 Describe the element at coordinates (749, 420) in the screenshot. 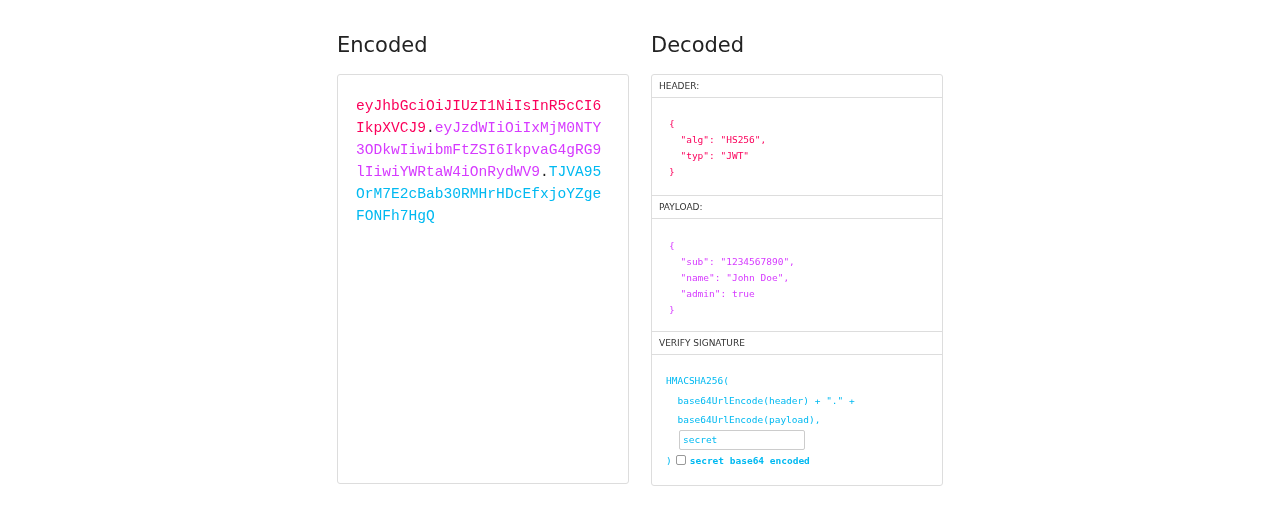

I see `code-line: base64UrlEncode(payload),` at that location.